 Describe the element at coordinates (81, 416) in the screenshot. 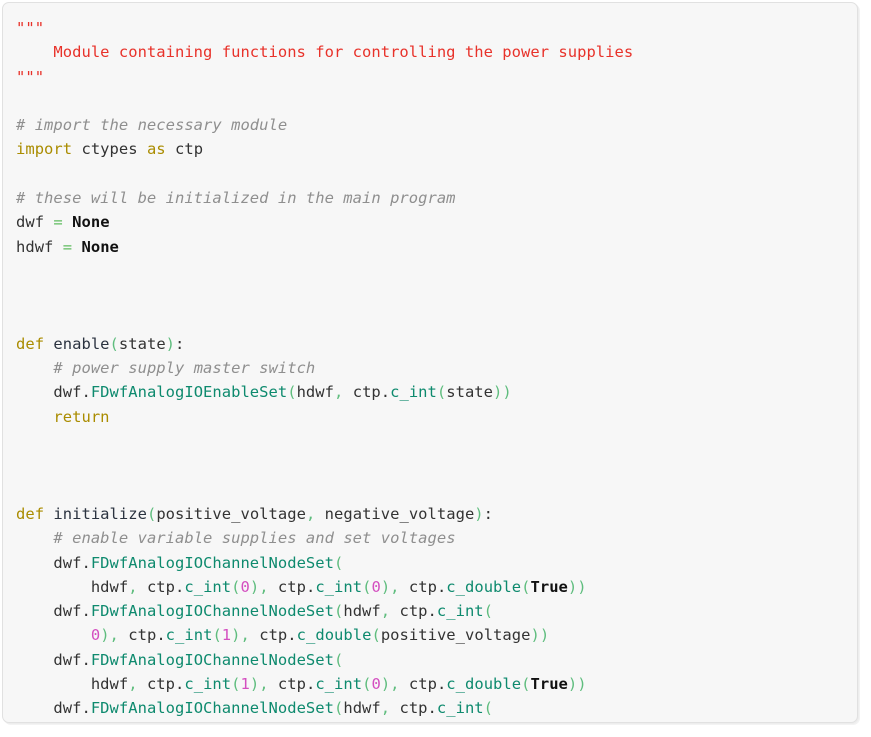

I see `code-token-keyword: return` at that location.